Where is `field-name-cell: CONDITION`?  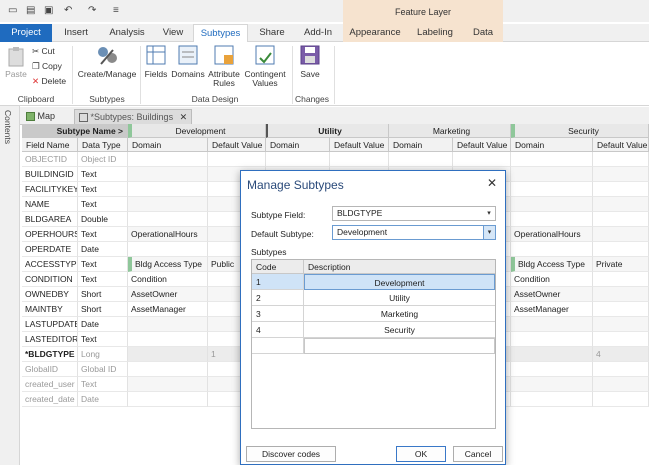 field-name-cell: CONDITION is located at coordinates (50, 279).